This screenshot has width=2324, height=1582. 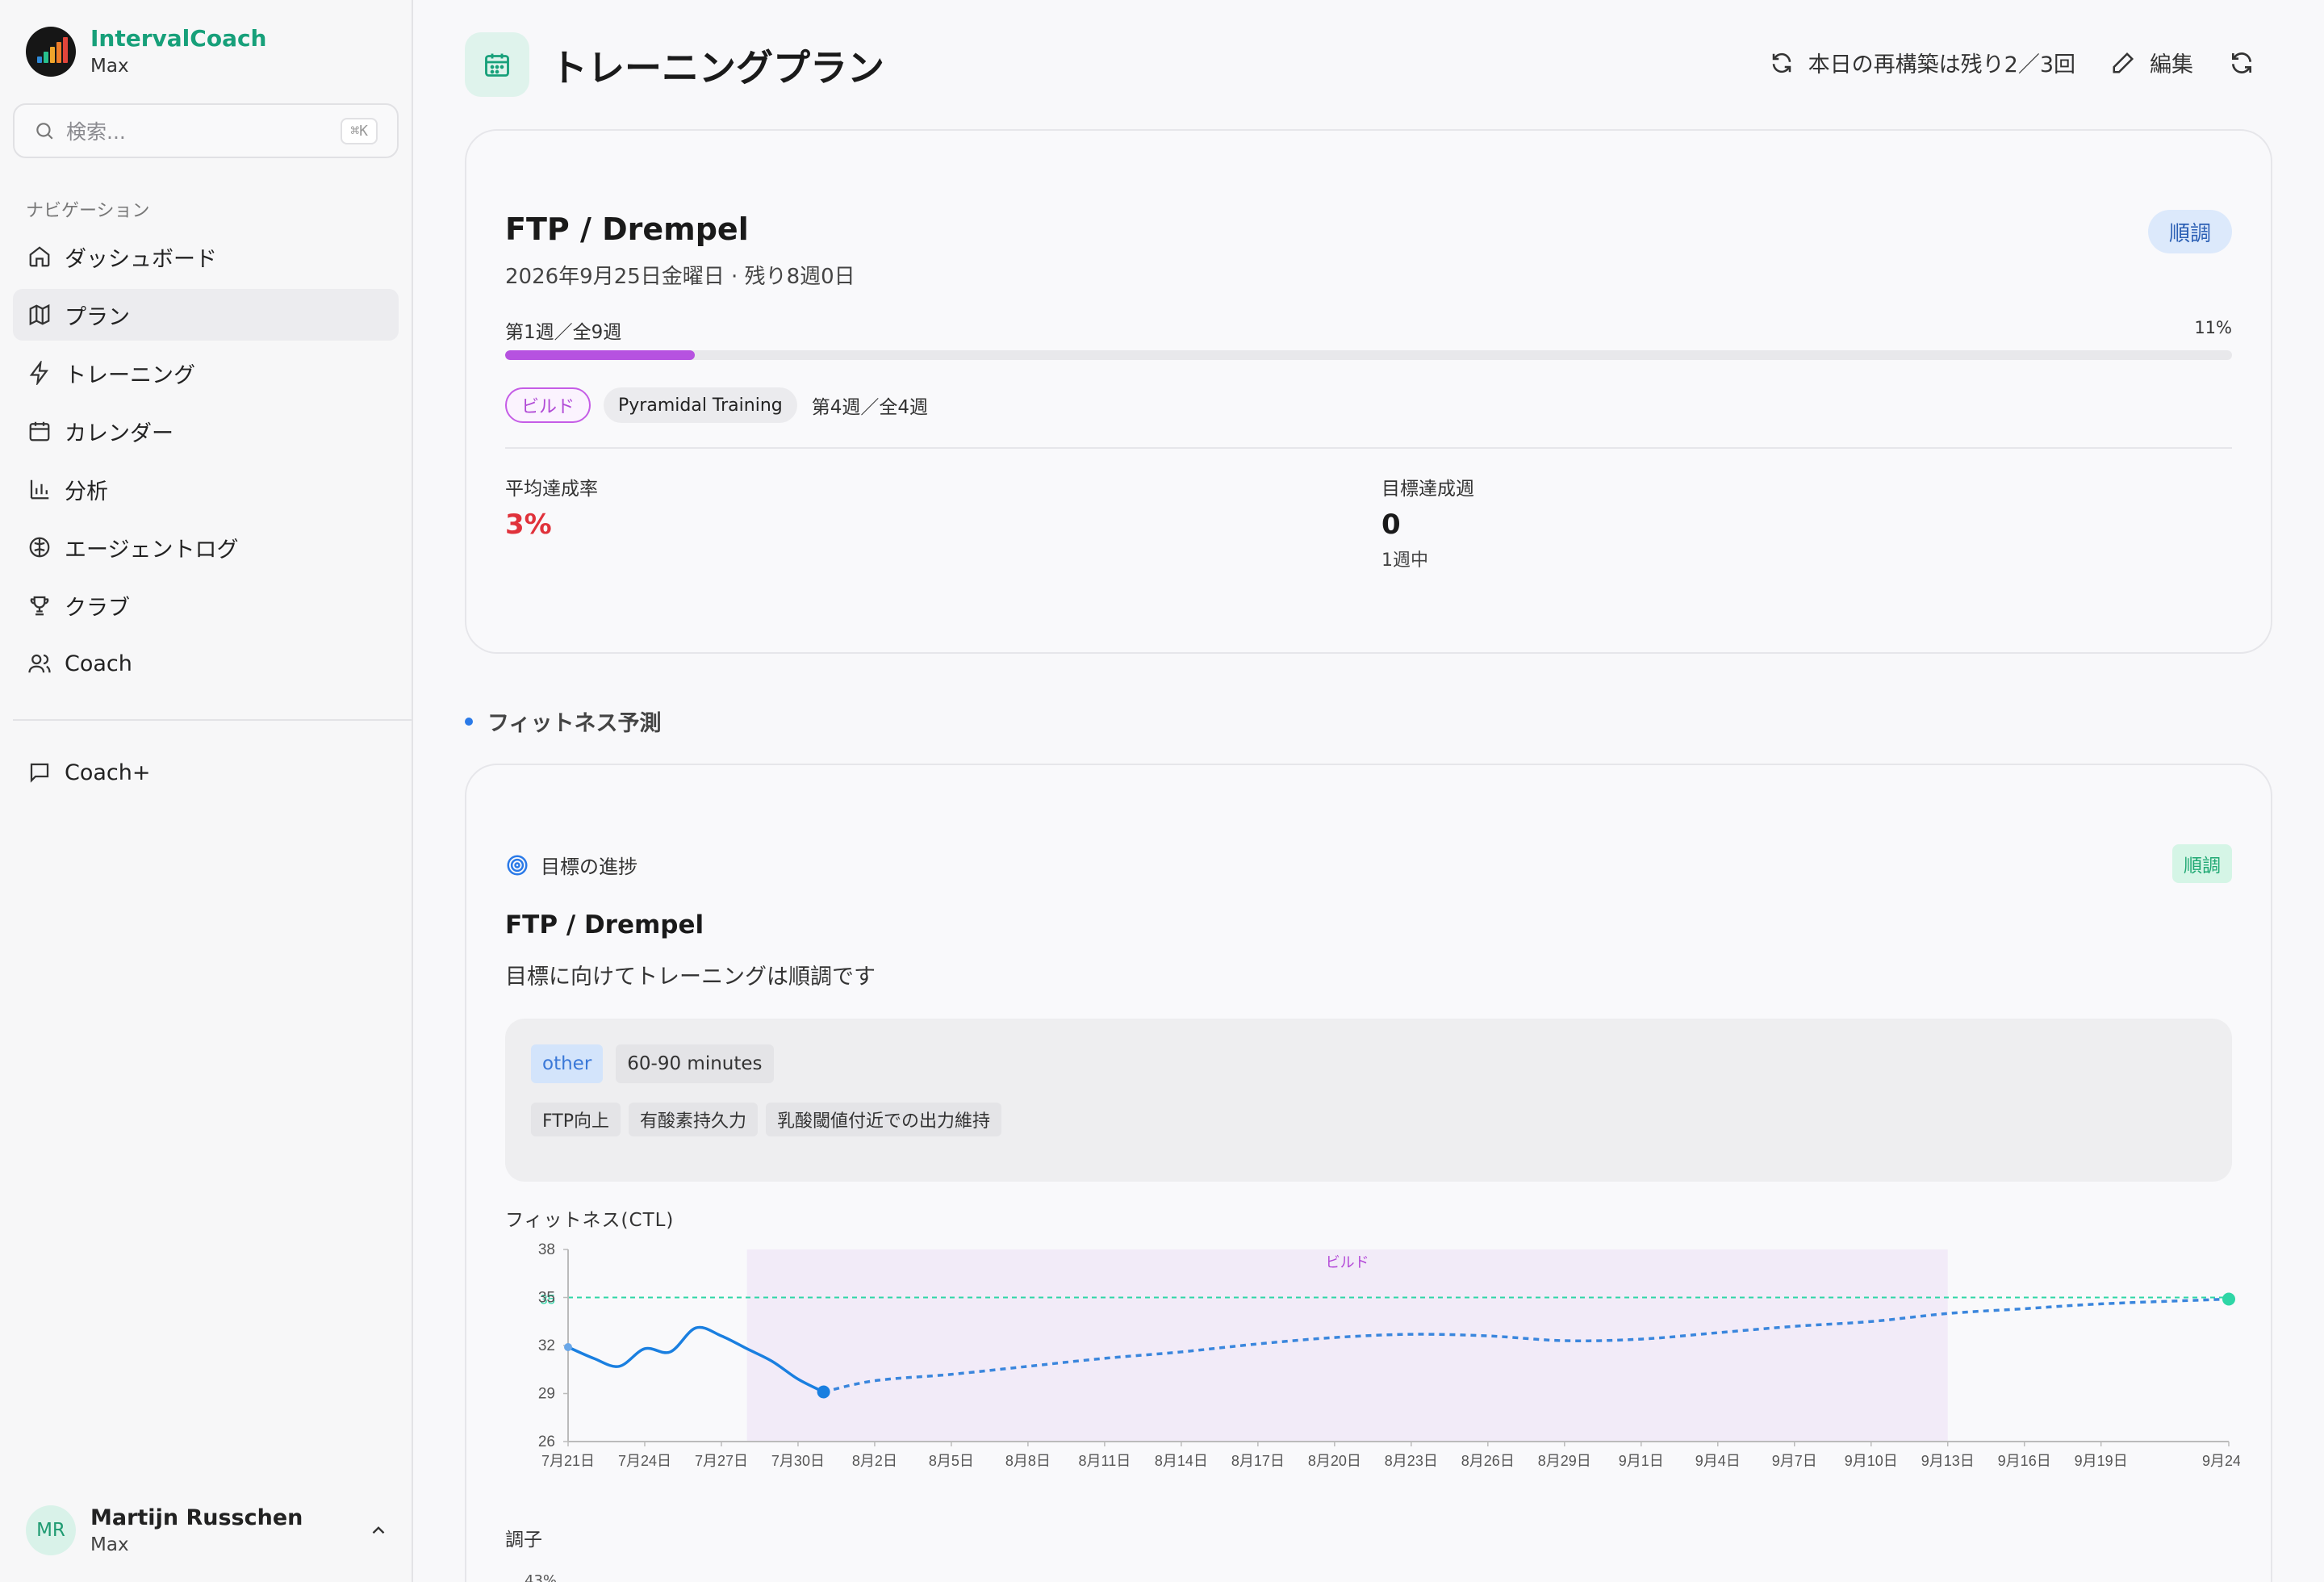 I want to click on section-heading: フィットネス予測, so click(x=563, y=721).